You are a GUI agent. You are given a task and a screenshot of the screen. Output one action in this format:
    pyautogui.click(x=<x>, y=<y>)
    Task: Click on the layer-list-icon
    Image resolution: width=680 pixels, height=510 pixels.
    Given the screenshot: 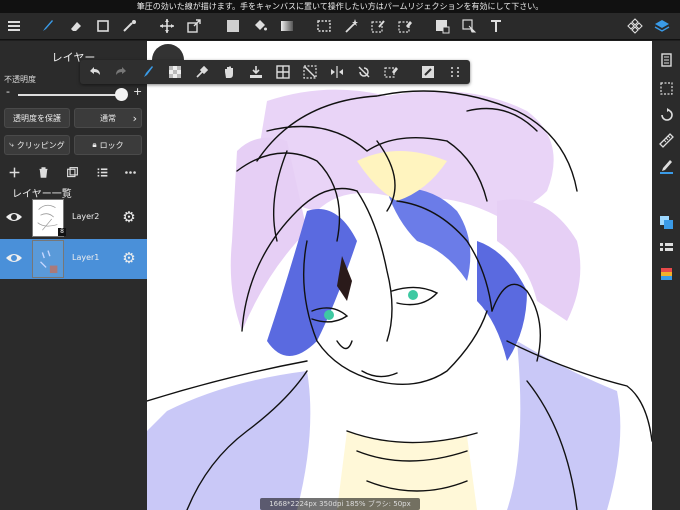 What is the action you would take?
    pyautogui.click(x=102, y=172)
    